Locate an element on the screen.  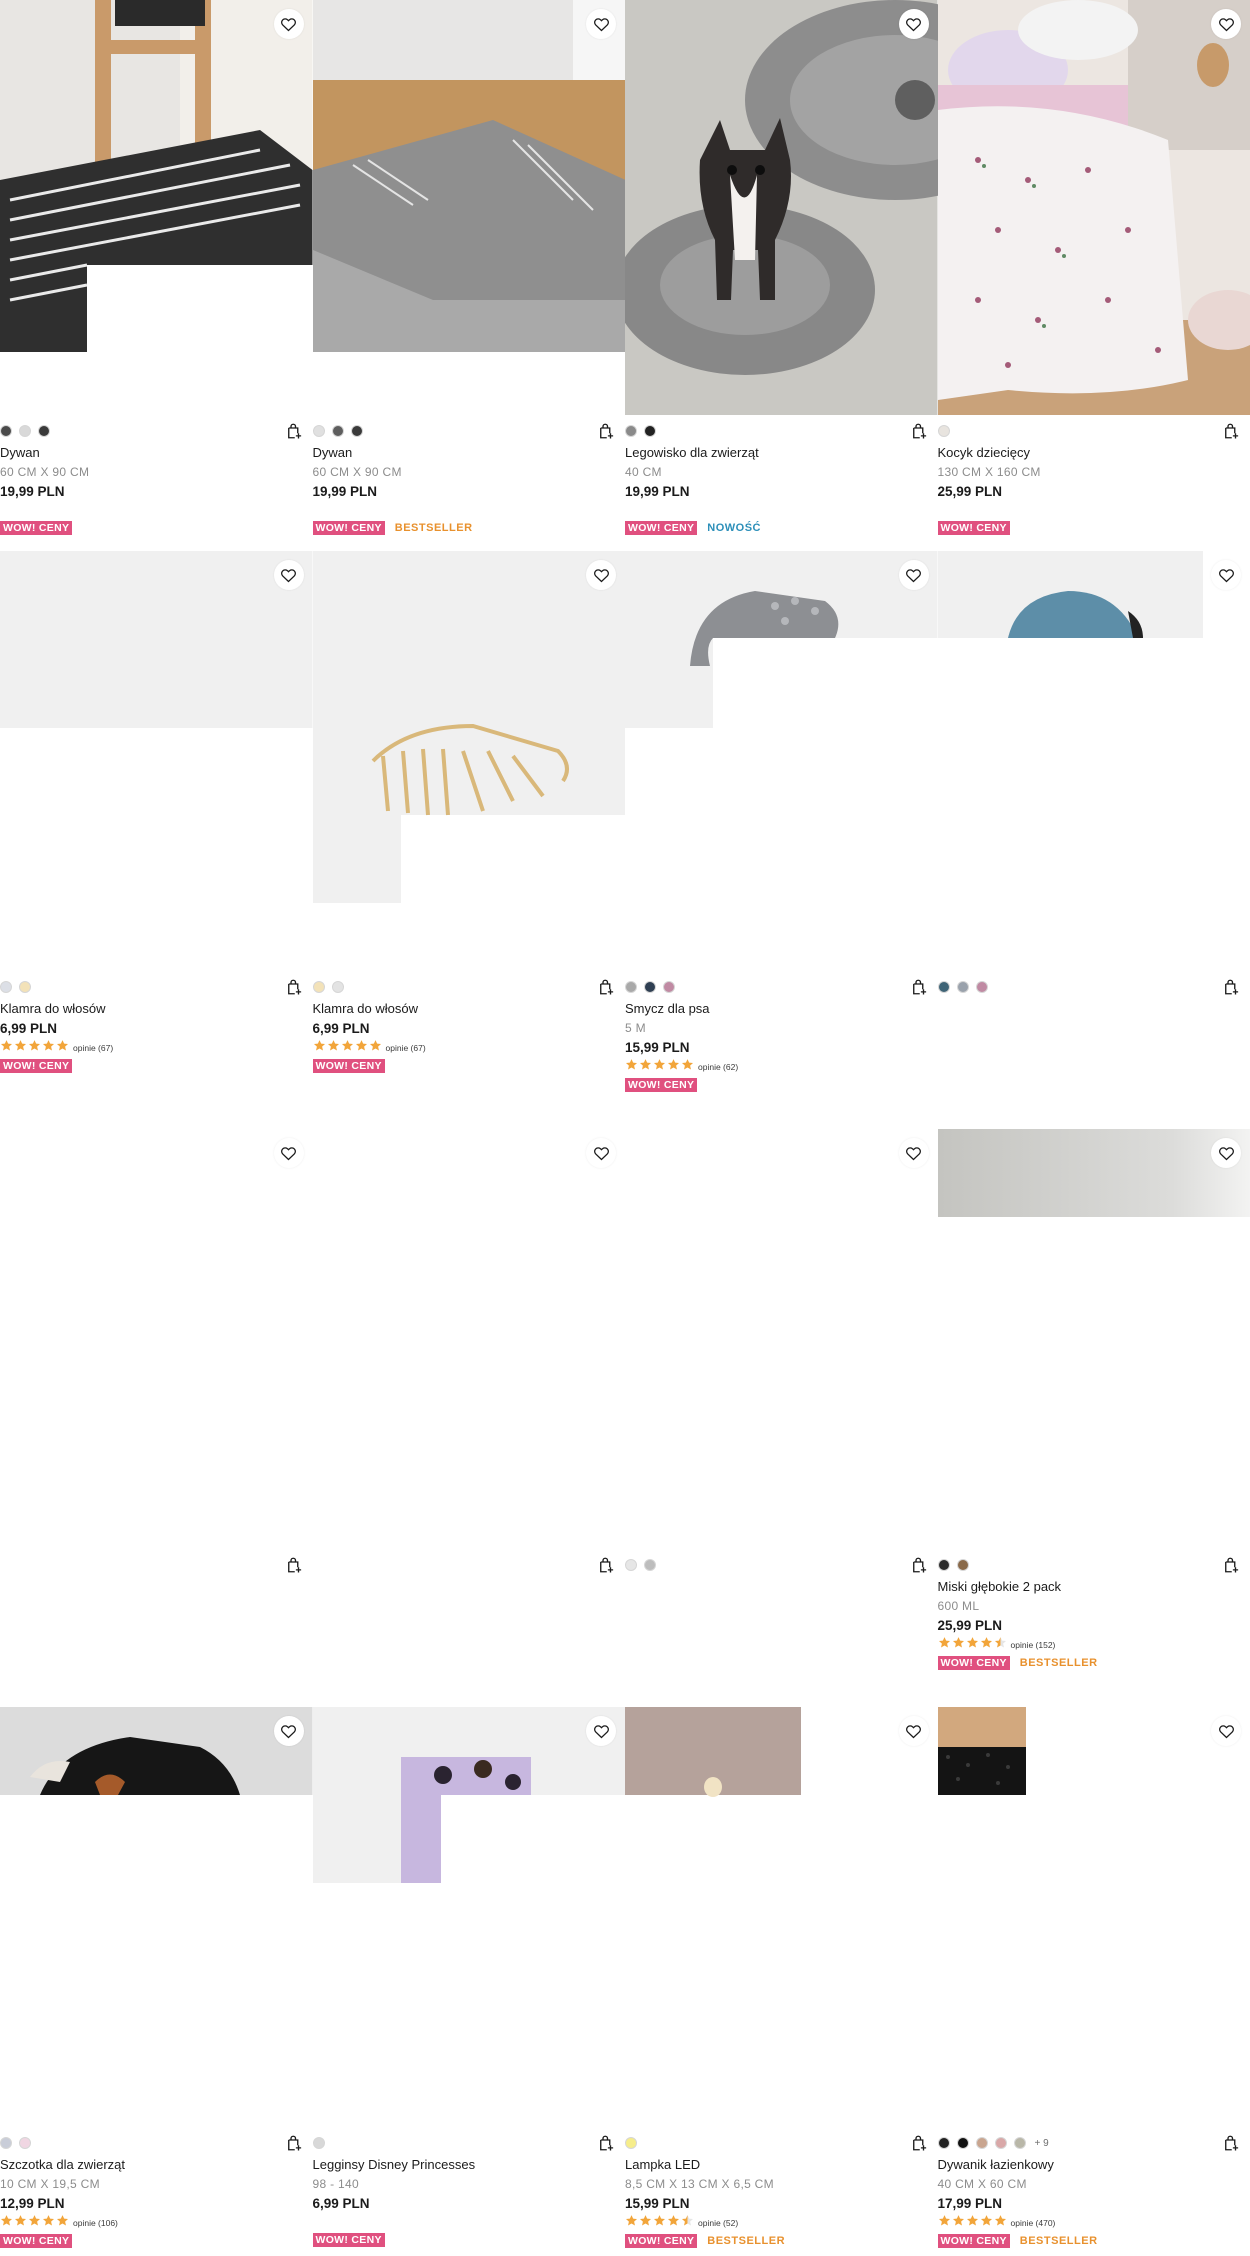
product-name: Miski głębokie 2 pack is located at coordinates (1094, 1587).